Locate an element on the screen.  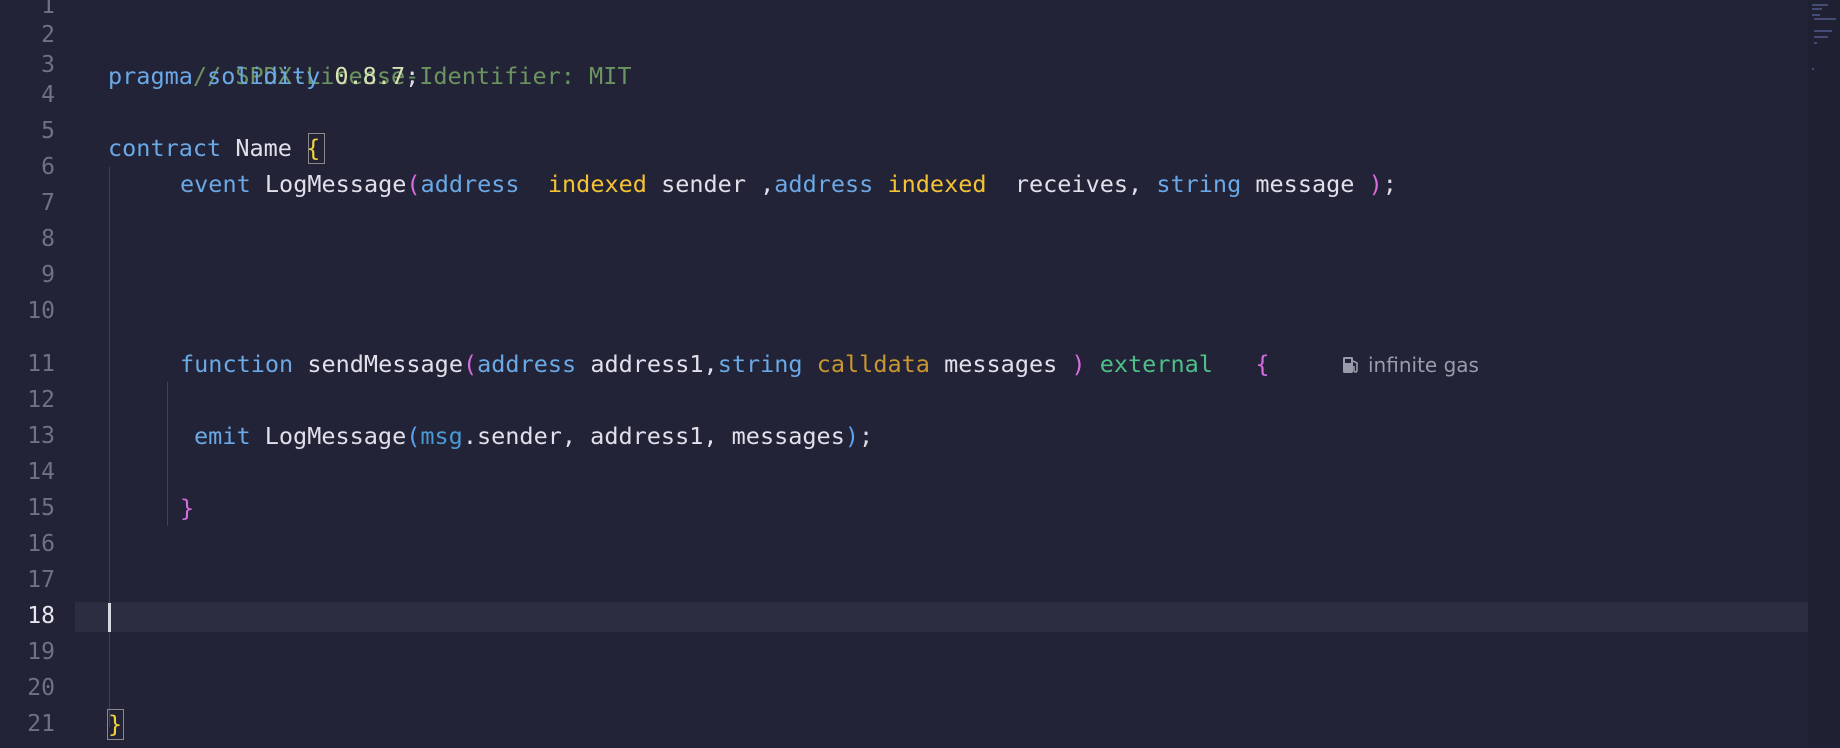
version-token: 0.8.7 is located at coordinates (370, 76).